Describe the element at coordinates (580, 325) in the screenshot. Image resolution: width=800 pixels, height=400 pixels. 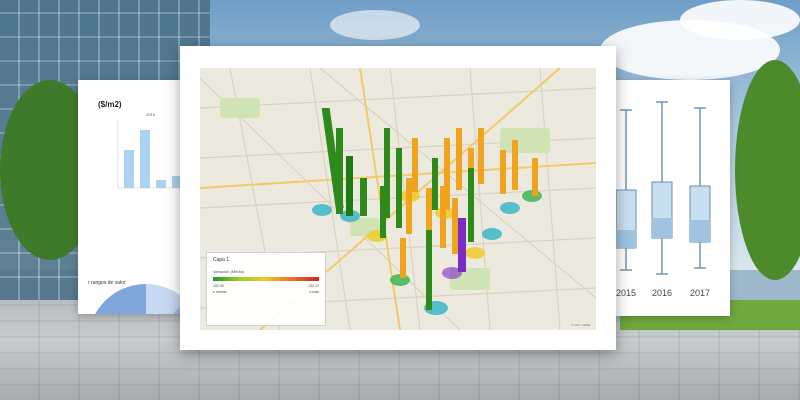
I see `map-credit: © 2017 HERE` at that location.